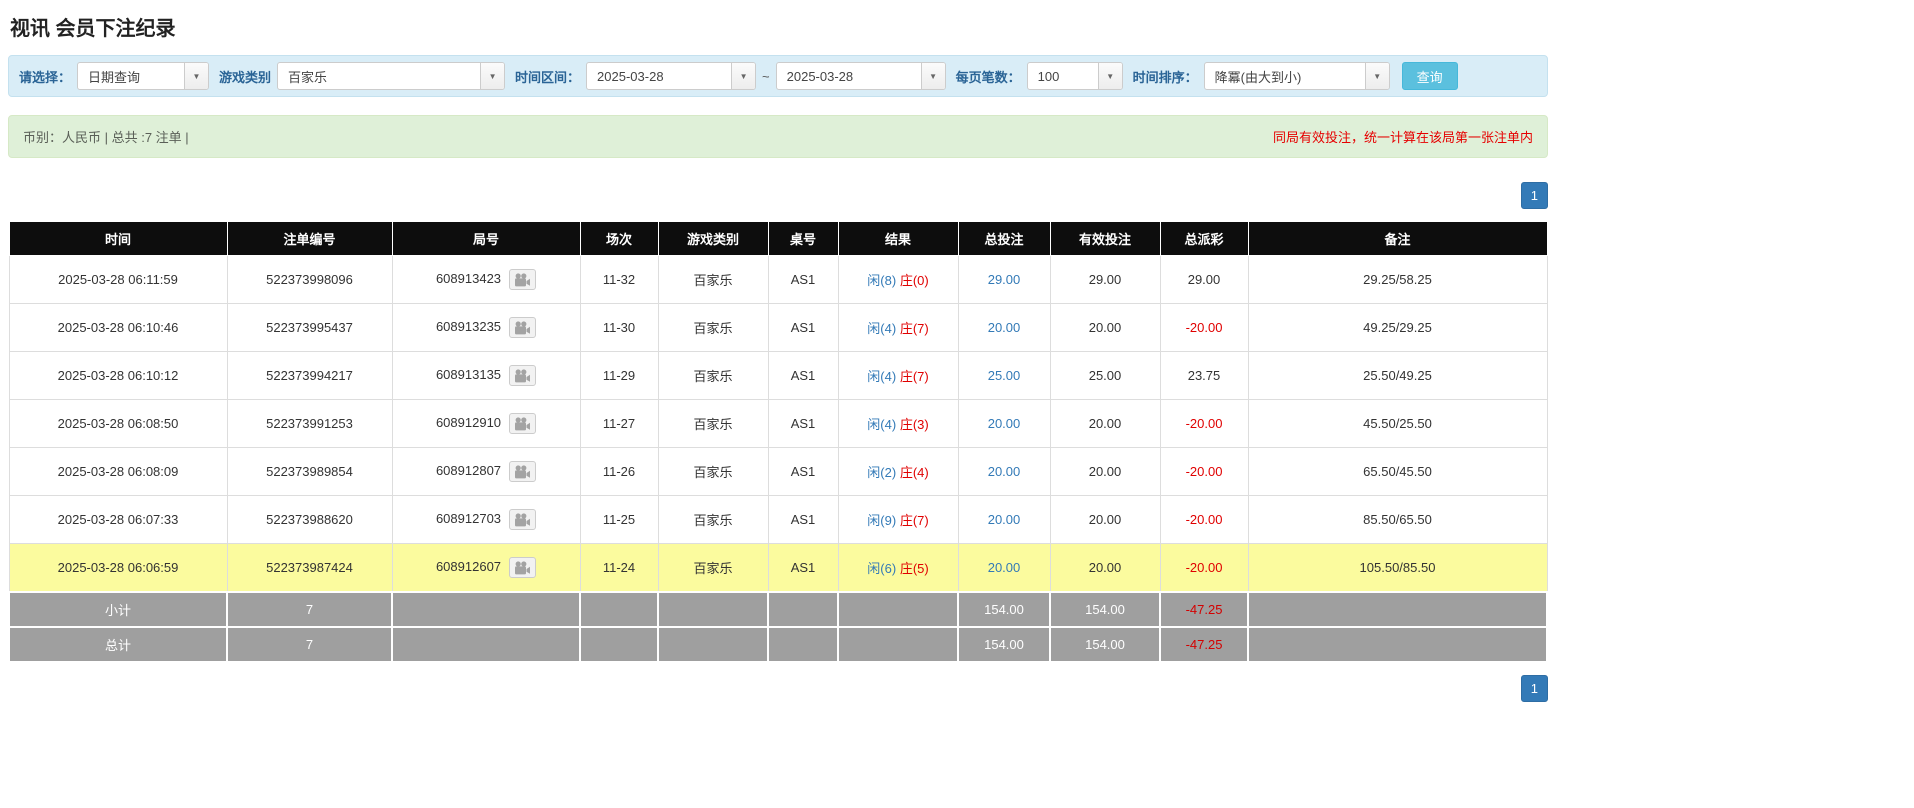  What do you see at coordinates (860, 76) in the screenshot?
I see `date-to-dropdown: 2025-03-28 ▼` at bounding box center [860, 76].